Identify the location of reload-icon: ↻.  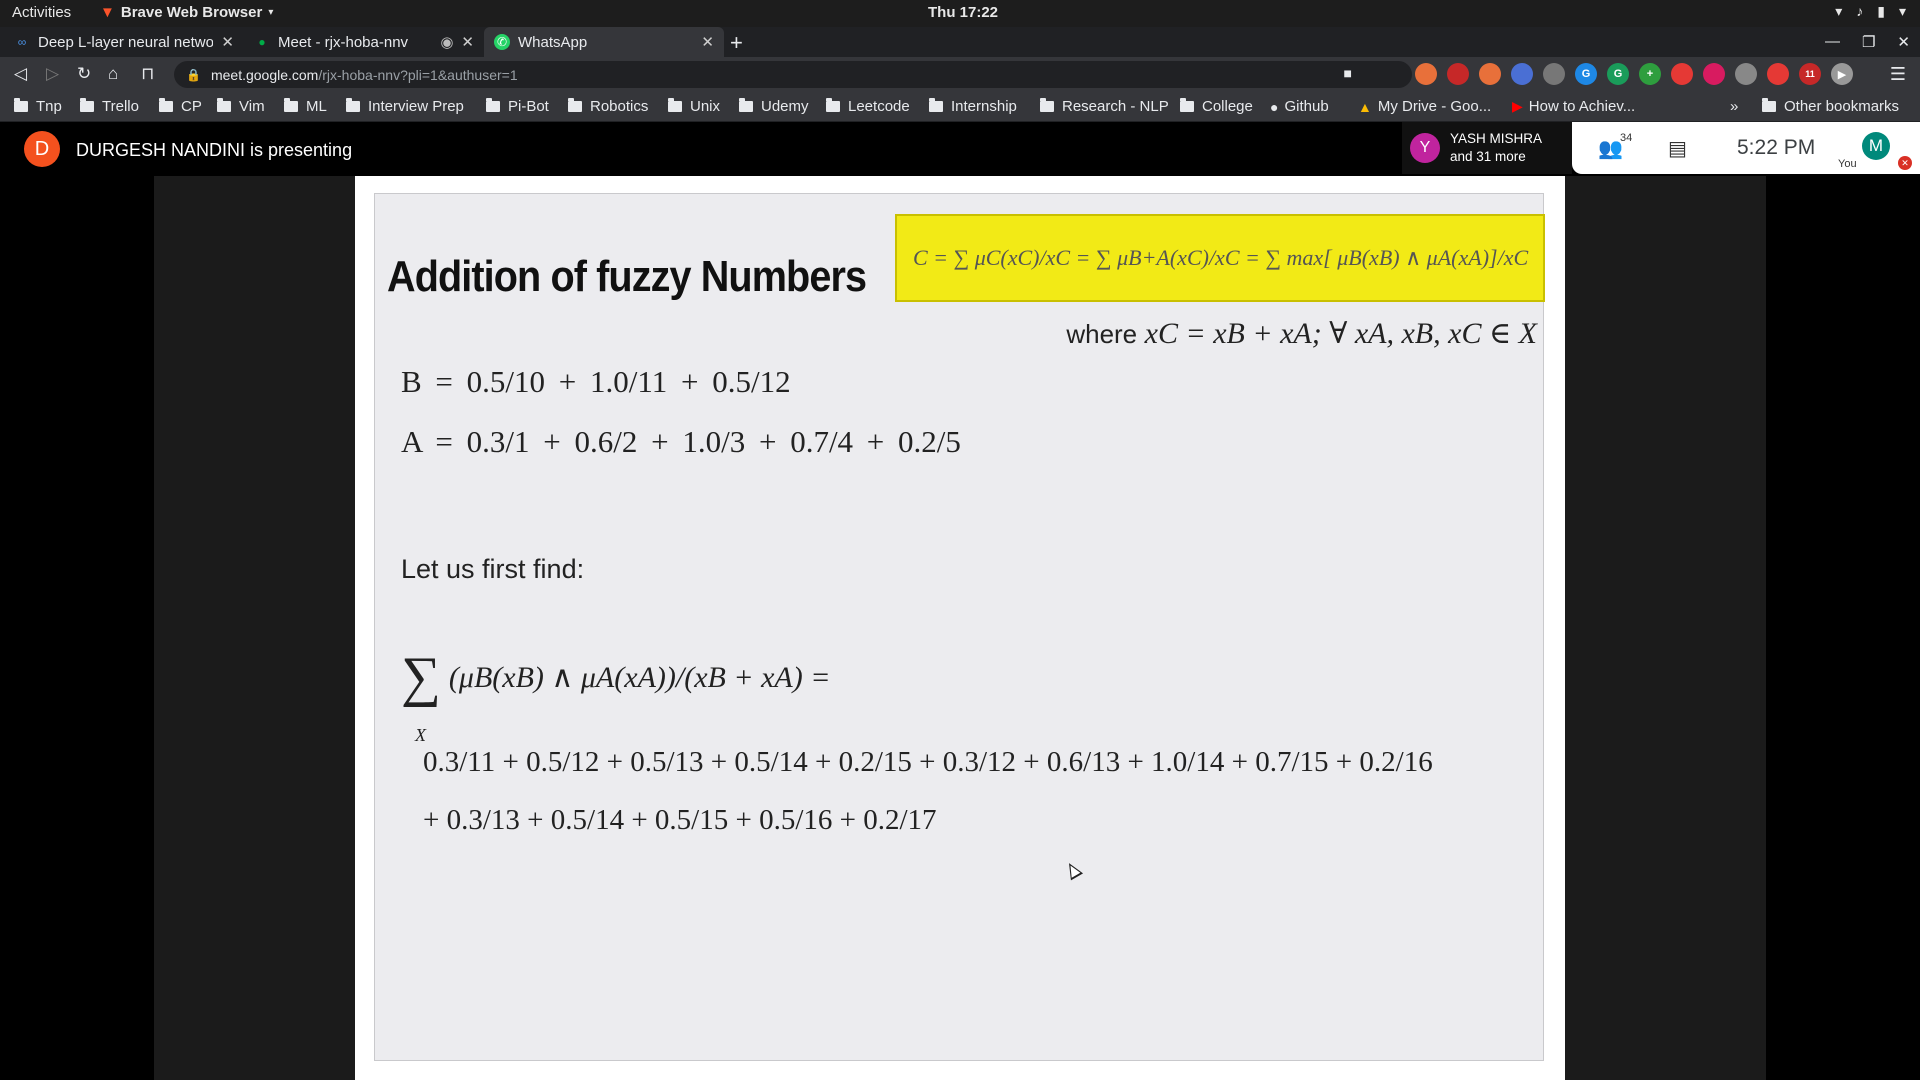
(84, 74).